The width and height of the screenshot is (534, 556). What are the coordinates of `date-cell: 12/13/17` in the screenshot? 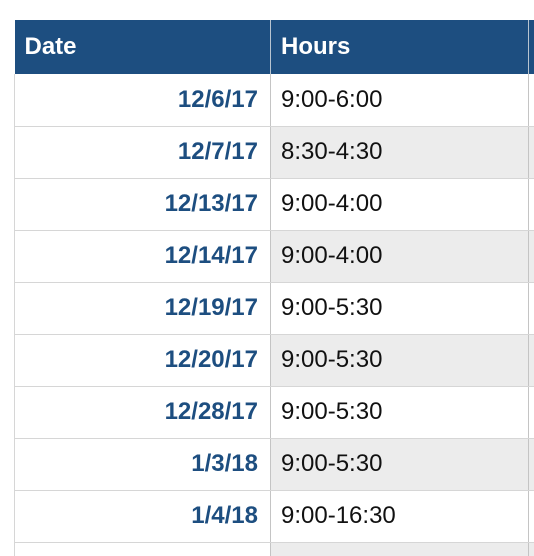 It's located at (142, 204).